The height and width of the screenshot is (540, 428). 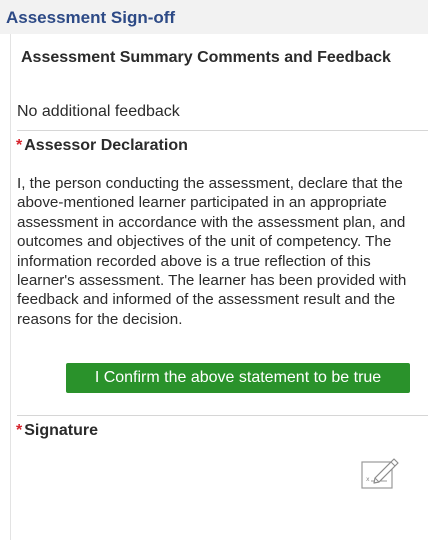 What do you see at coordinates (238, 378) in the screenshot?
I see `confirm-statement-button: I Confirm the above statement to be true` at bounding box center [238, 378].